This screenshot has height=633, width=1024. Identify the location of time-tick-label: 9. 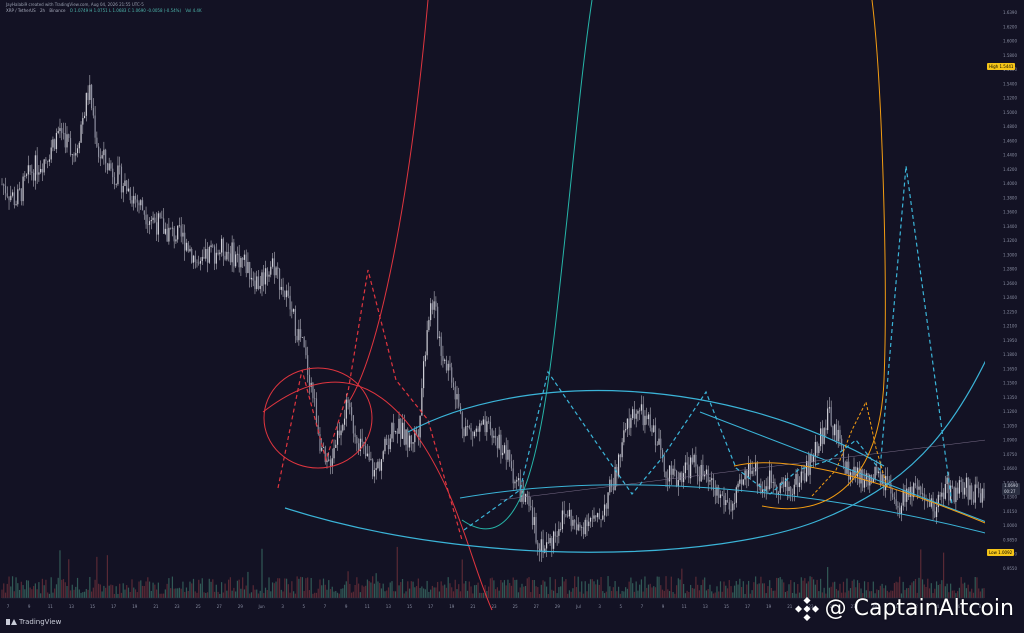
(663, 606).